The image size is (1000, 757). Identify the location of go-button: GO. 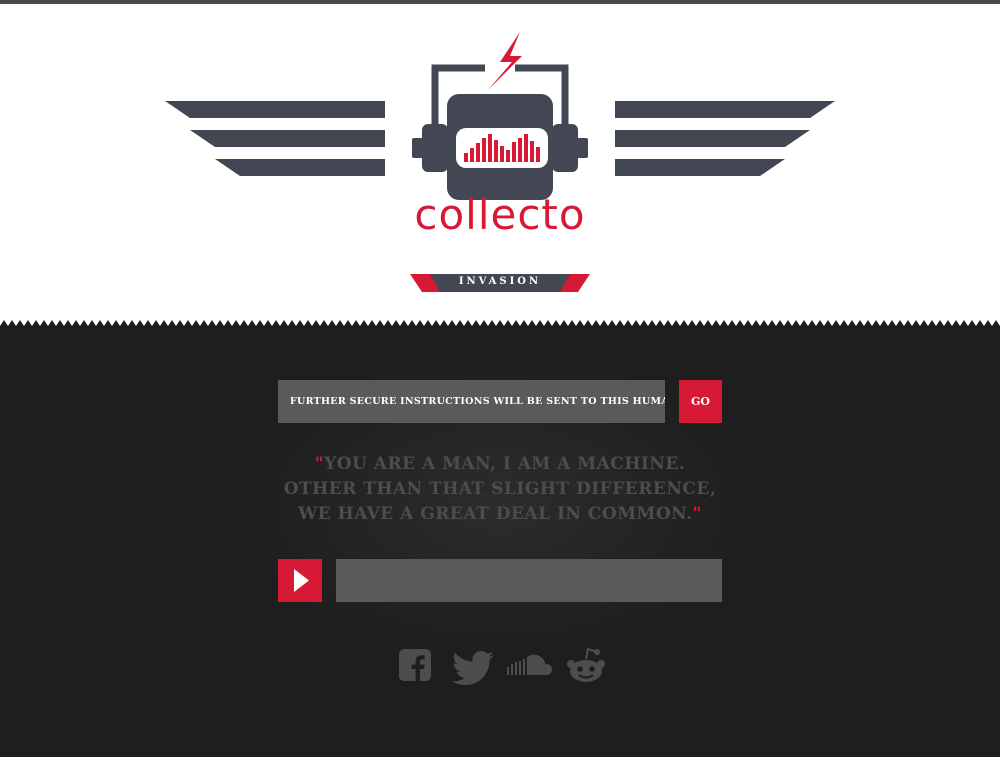
(700, 401).